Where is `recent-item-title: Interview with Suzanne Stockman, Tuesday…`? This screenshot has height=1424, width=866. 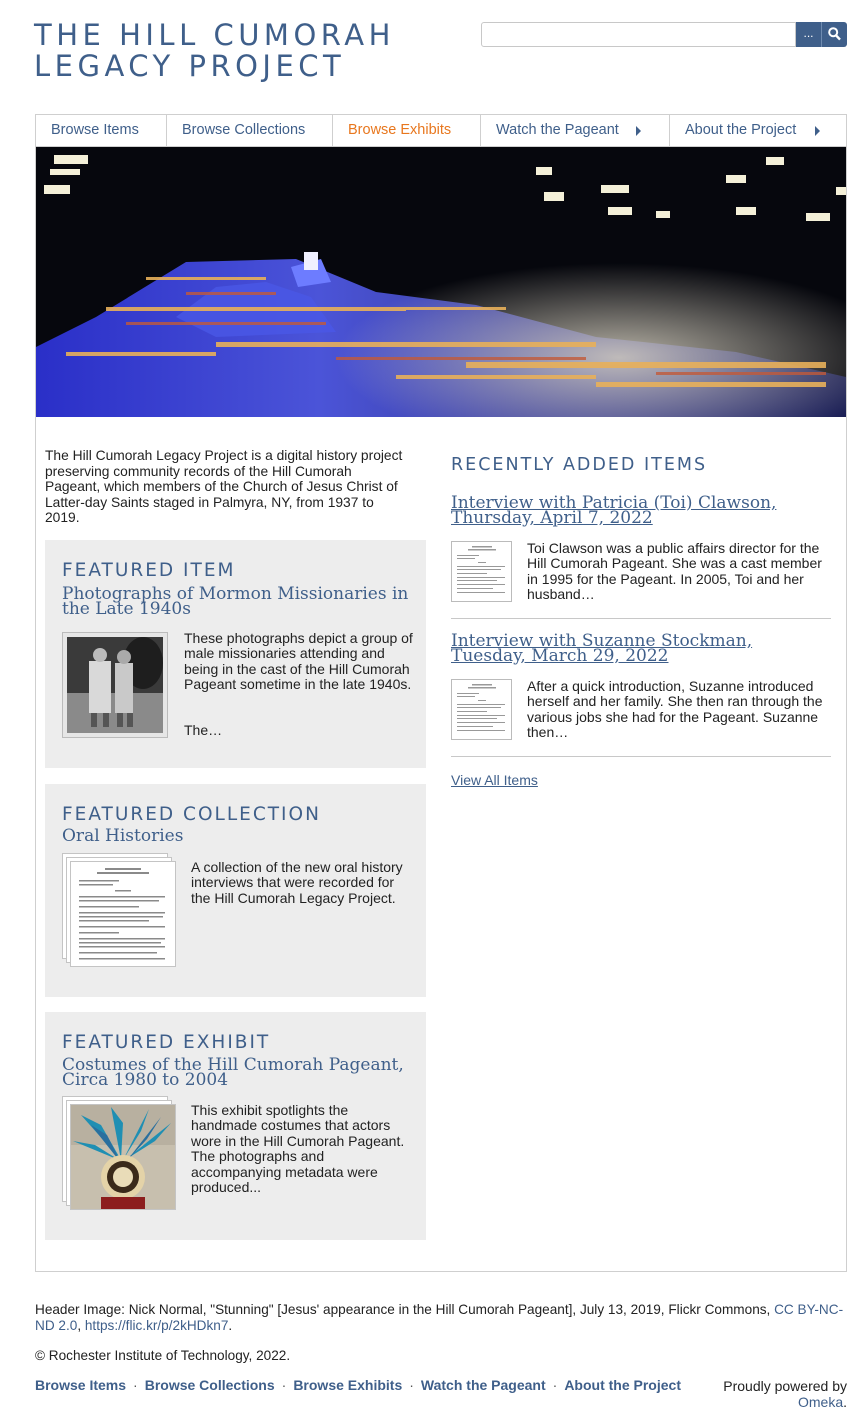
recent-item-title: Interview with Suzanne Stockman, Tuesday… is located at coordinates (641, 649).